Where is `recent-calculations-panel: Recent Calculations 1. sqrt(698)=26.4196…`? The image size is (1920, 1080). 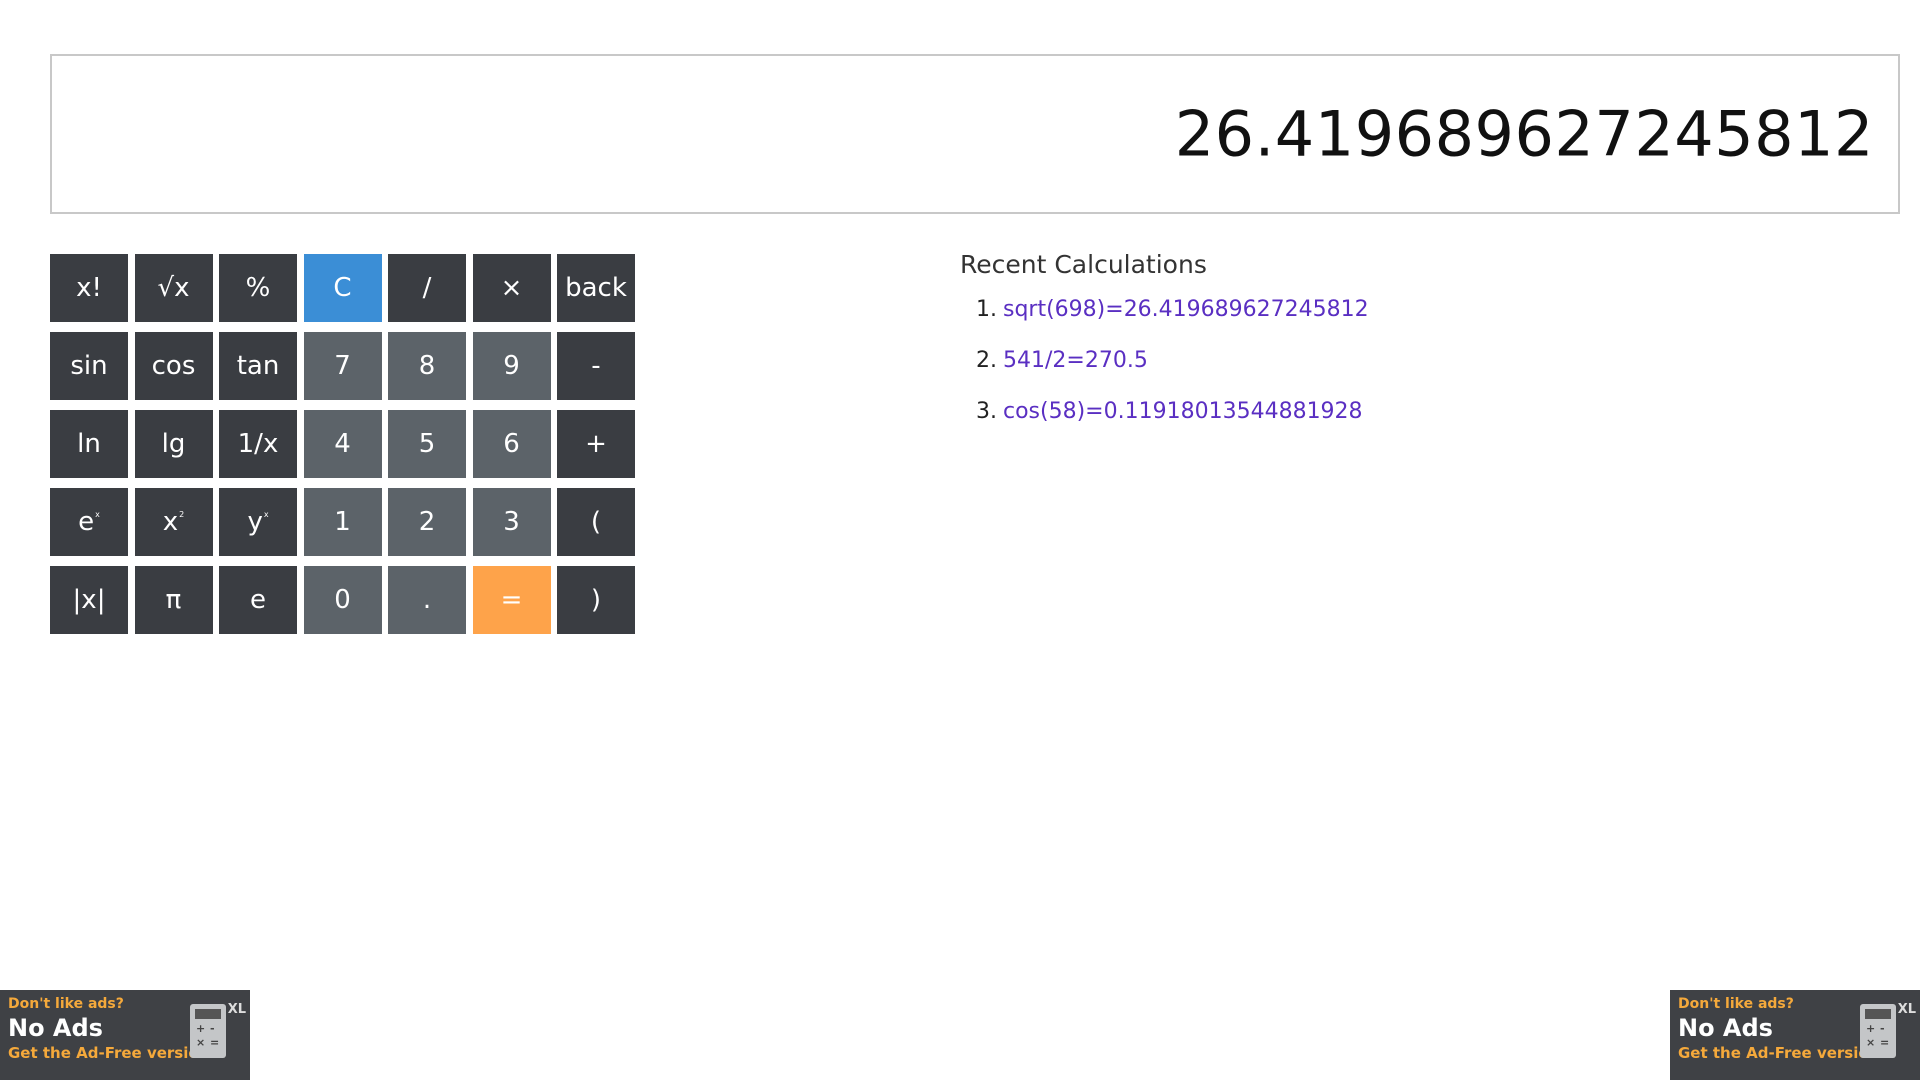 recent-calculations-panel: Recent Calculations 1. sqrt(698)=26.4196… is located at coordinates (1164, 350).